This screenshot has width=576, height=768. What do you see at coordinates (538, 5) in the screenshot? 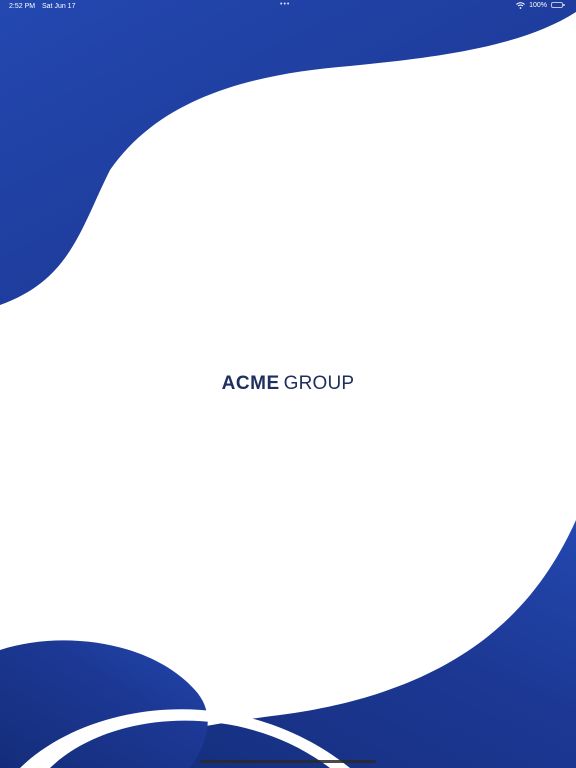
I see `battery-percent: 100%` at bounding box center [538, 5].